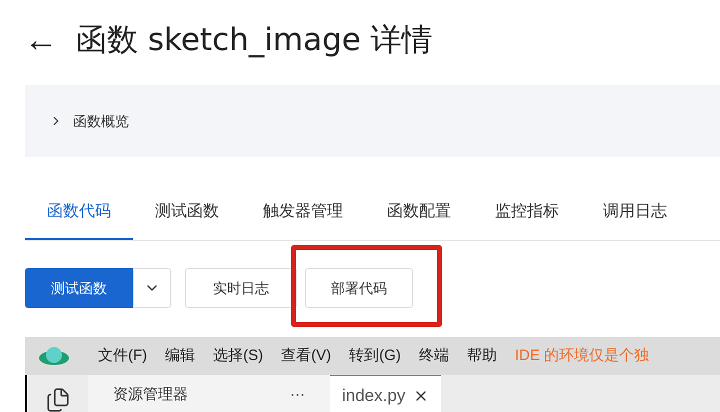 Image resolution: width=720 pixels, height=412 pixels. I want to click on file-name: index.py, so click(374, 395).